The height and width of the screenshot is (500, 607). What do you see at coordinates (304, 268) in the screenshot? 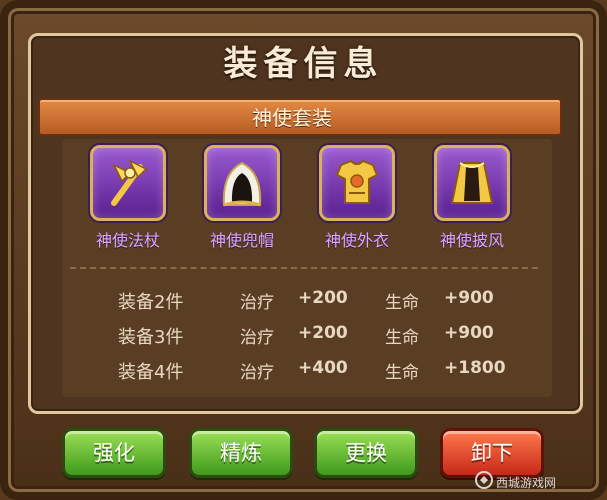
I see `divider` at bounding box center [304, 268].